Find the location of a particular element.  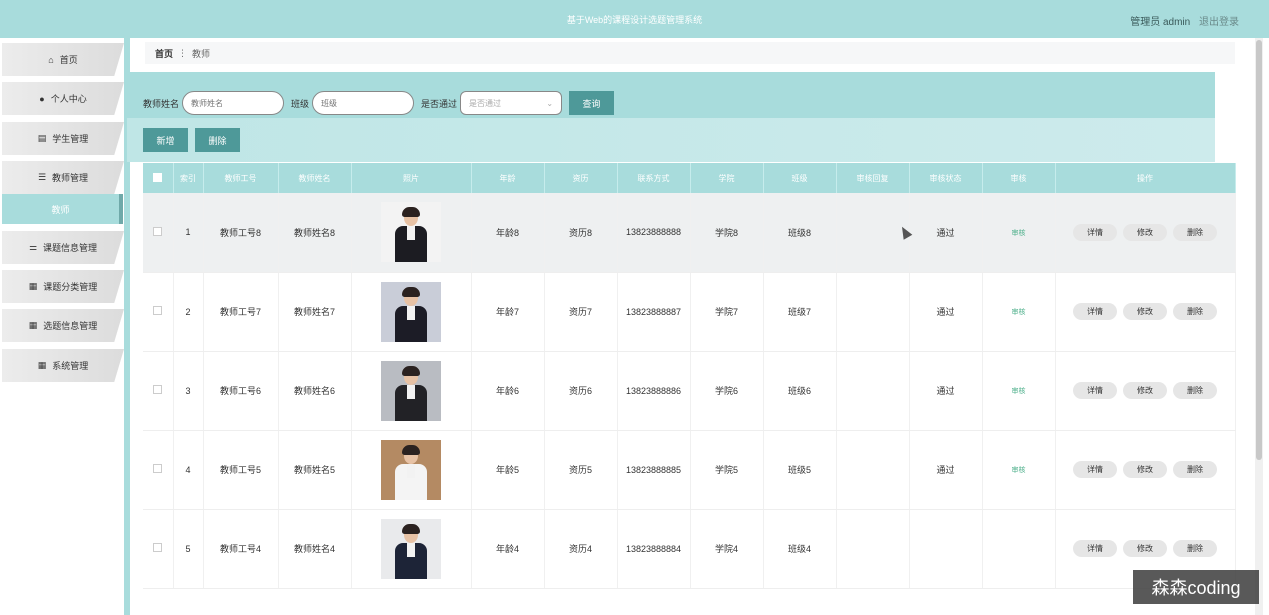

cell-index: 2 is located at coordinates (188, 312).